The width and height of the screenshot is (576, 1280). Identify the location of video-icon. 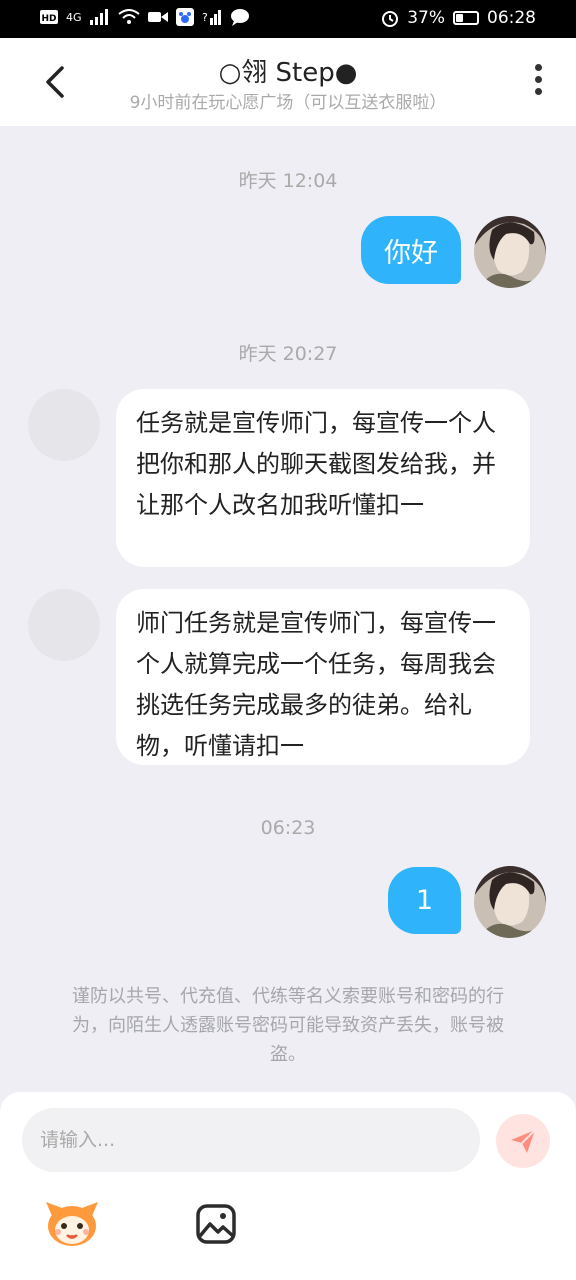
(157, 17).